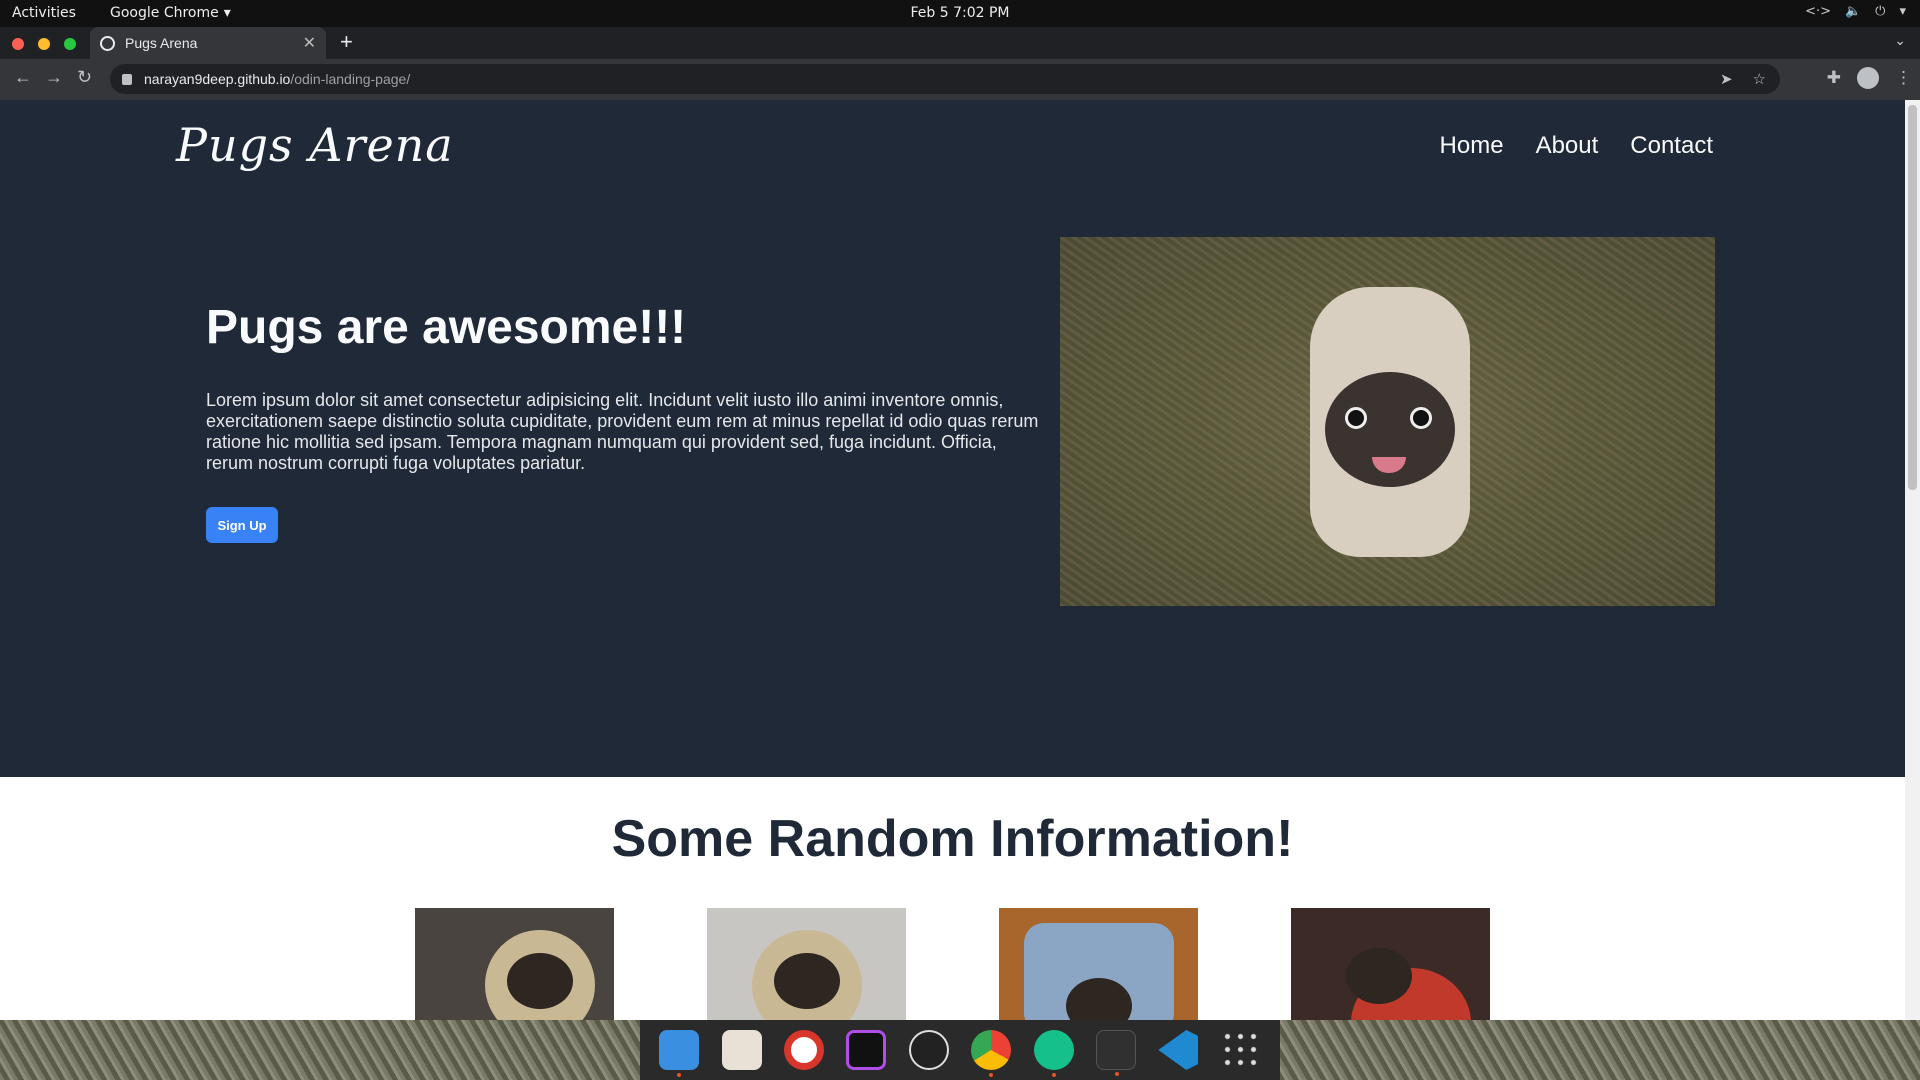 The image size is (1920, 1080). What do you see at coordinates (1240, 1050) in the screenshot?
I see `app-grid-icon` at bounding box center [1240, 1050].